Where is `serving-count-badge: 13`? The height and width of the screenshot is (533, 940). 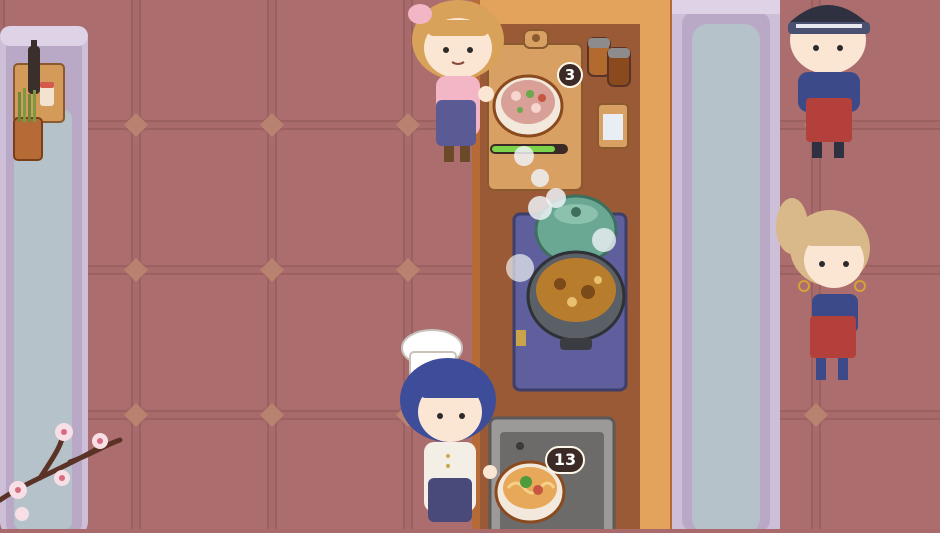 serving-count-badge: 13 is located at coordinates (565, 460).